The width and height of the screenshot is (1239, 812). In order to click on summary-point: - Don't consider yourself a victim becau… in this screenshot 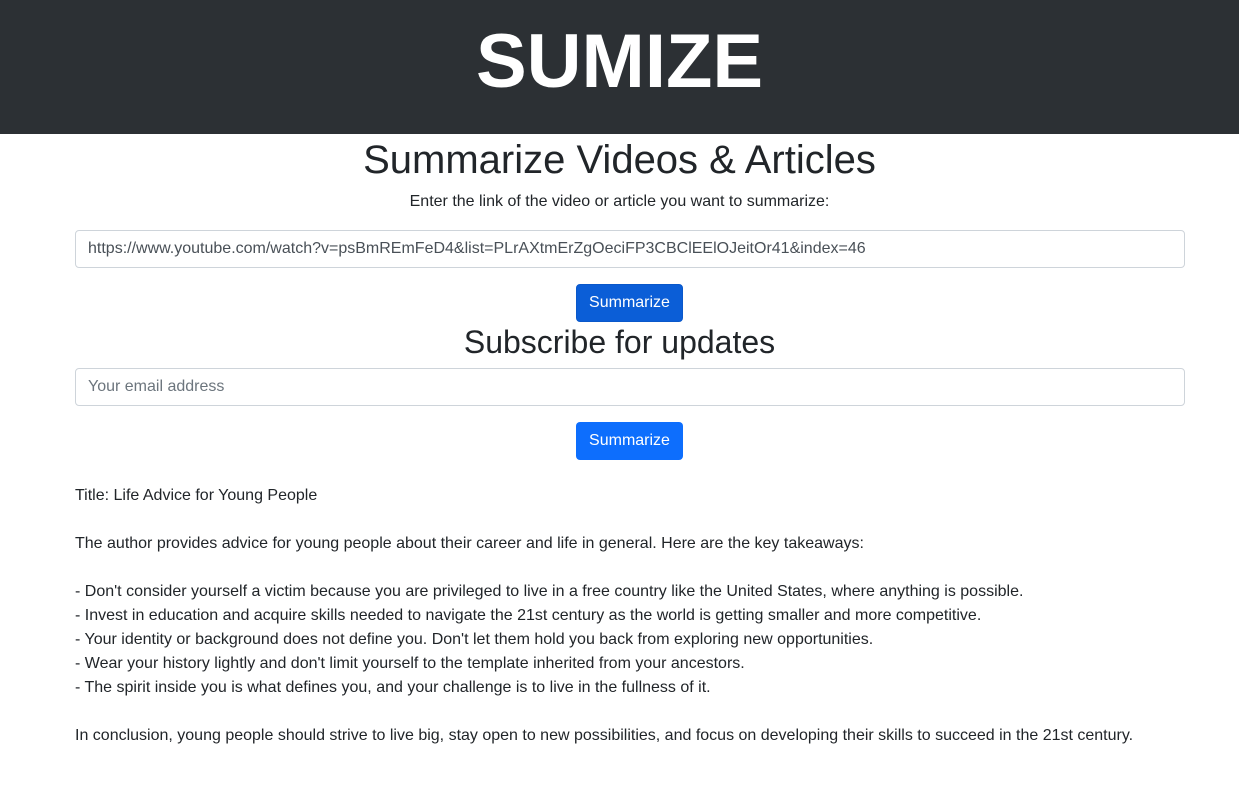, I will do `click(549, 591)`.